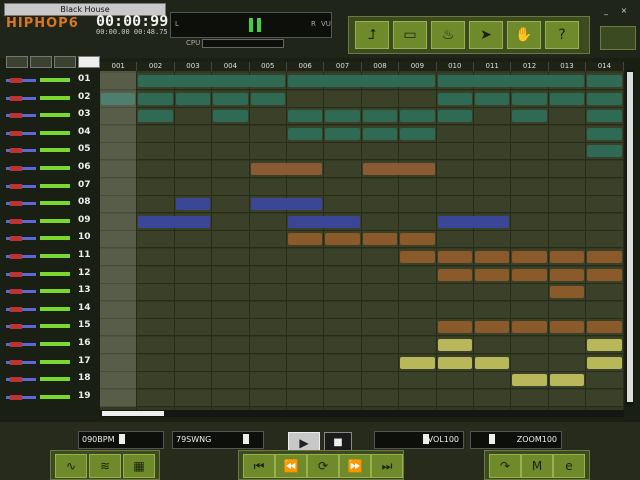  I want to click on grid-icon: ▦, so click(139, 466).